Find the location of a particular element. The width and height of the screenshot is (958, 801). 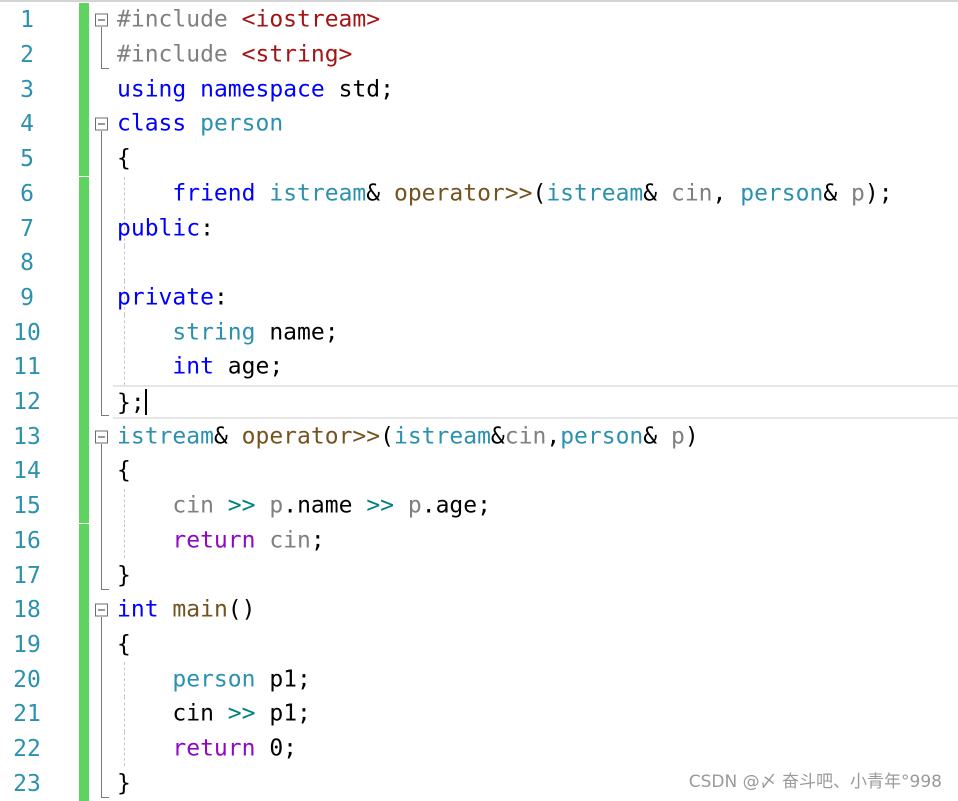

code-text: class person is located at coordinates (200, 123).